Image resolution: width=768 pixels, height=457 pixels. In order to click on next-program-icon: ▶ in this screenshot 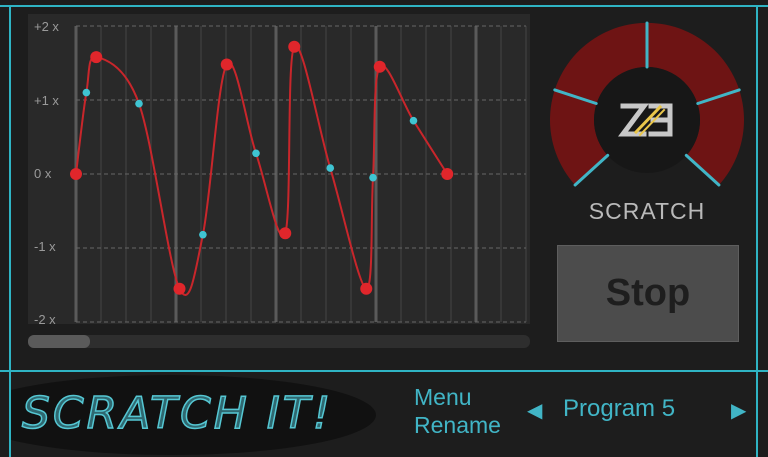, I will do `click(738, 410)`.